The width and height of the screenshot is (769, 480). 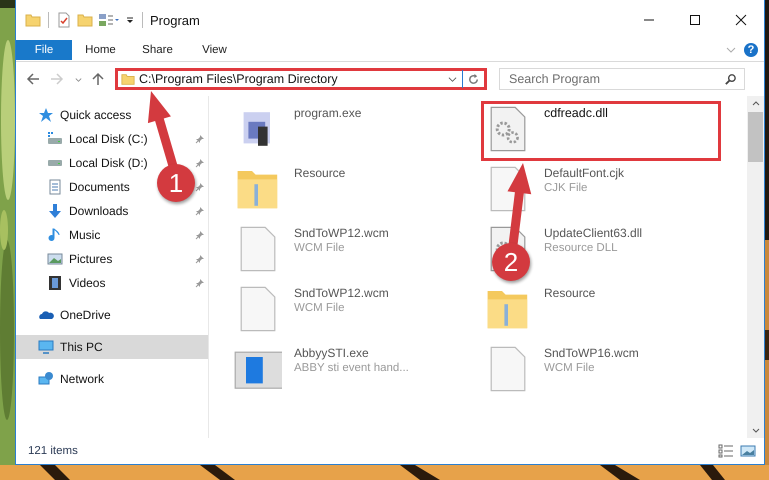 What do you see at coordinates (90, 259) in the screenshot?
I see `sidebar-item: Pictures` at bounding box center [90, 259].